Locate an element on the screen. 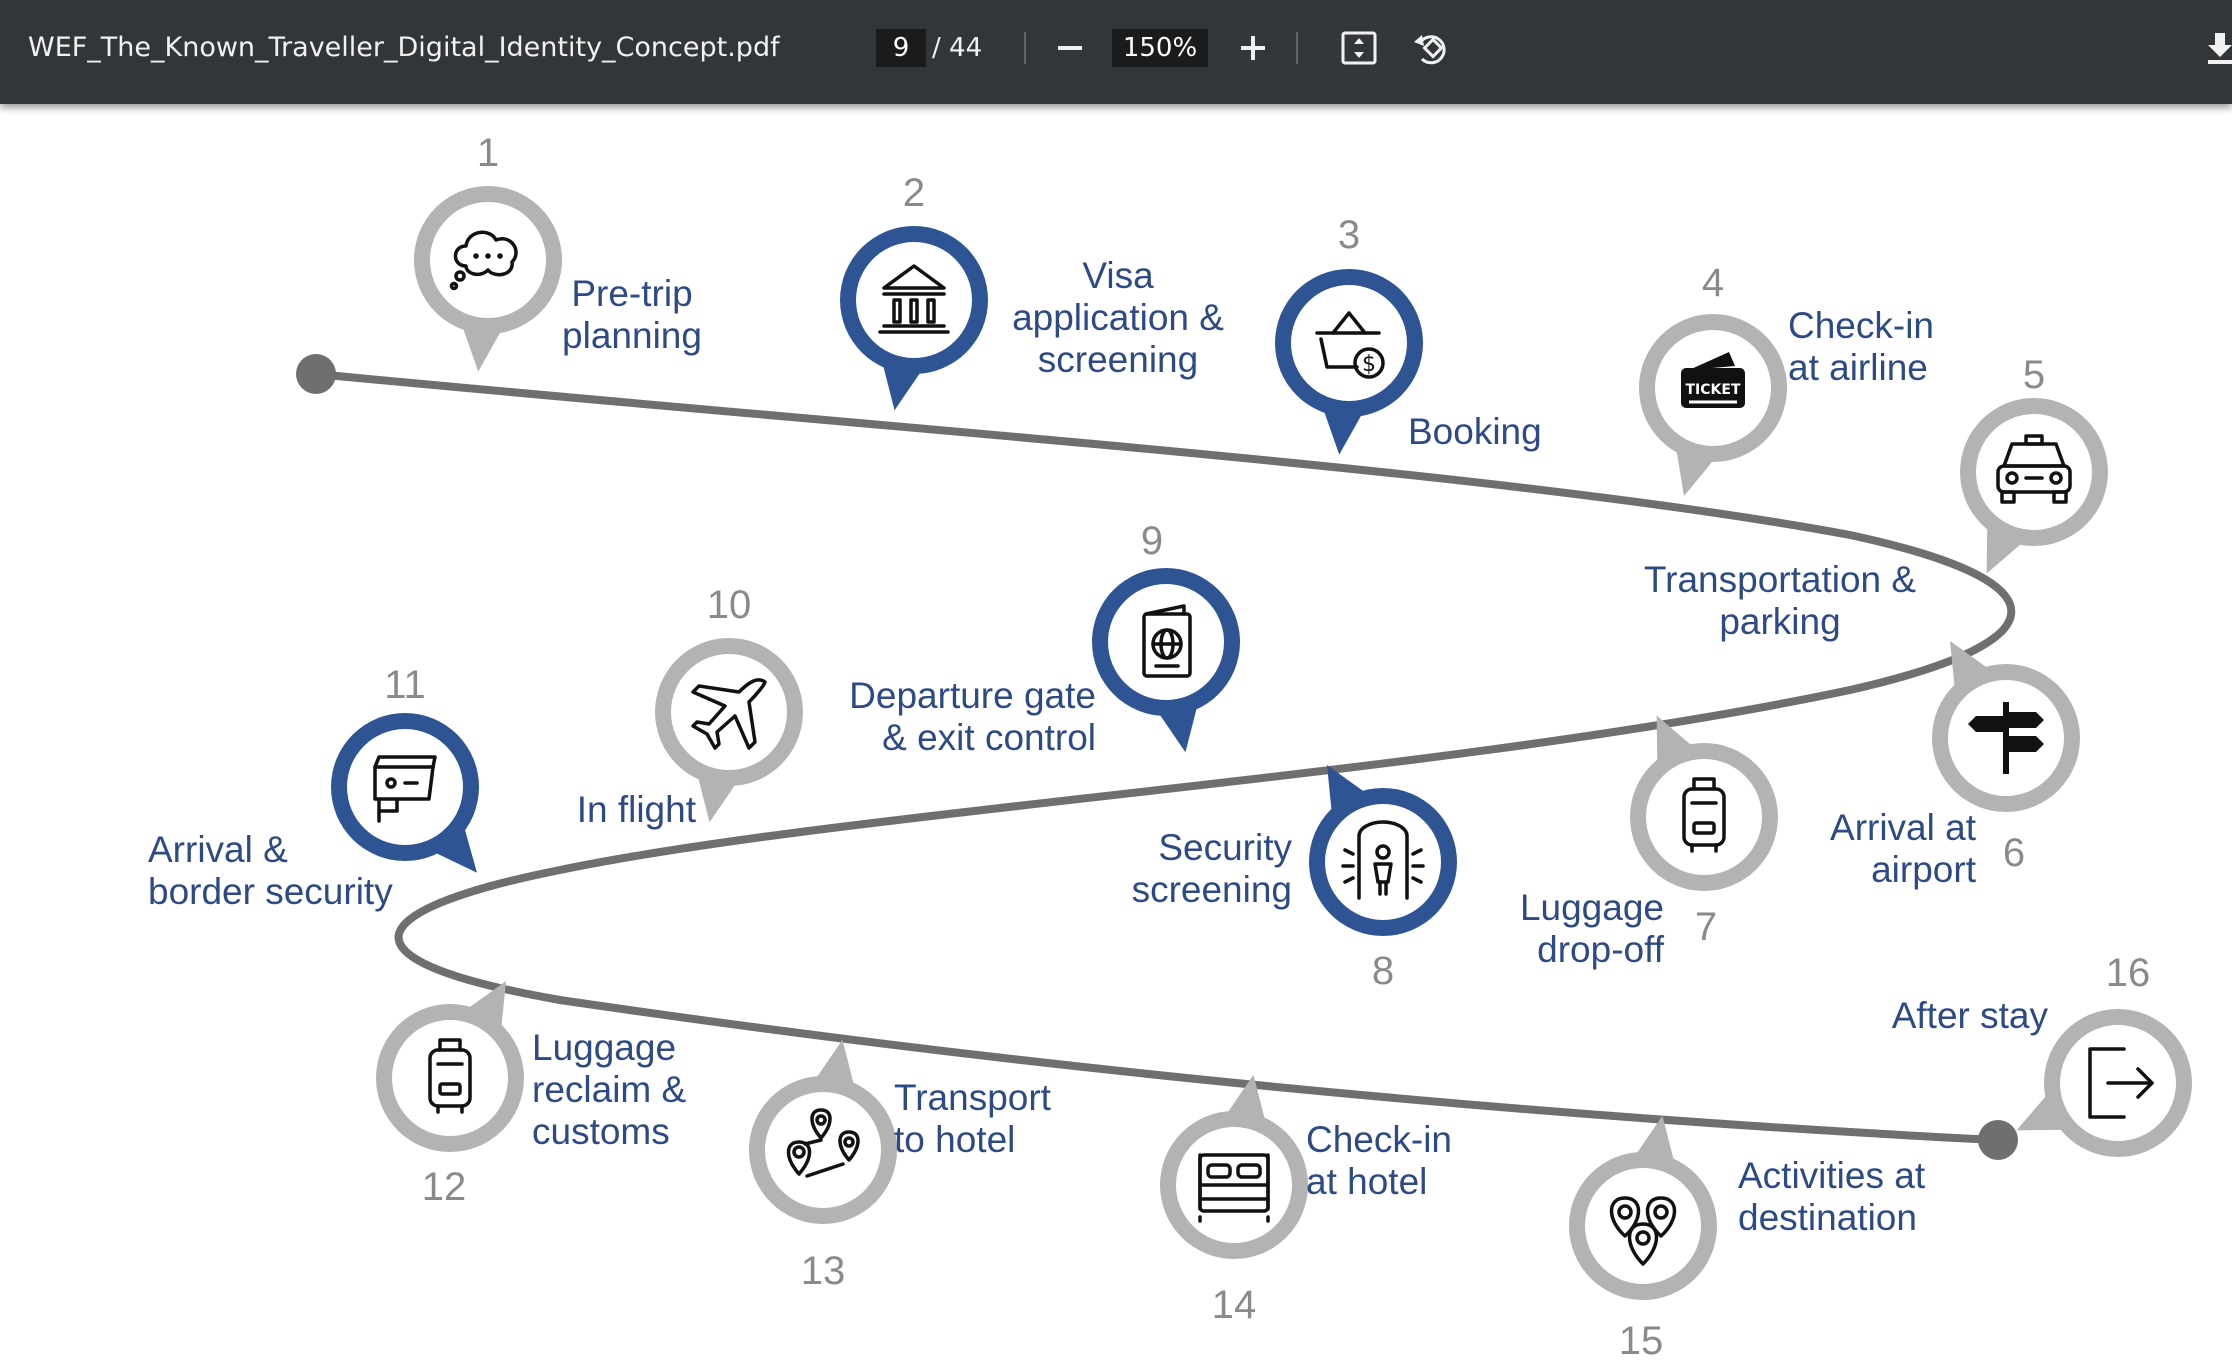  step-label: Booking is located at coordinates (1475, 431).